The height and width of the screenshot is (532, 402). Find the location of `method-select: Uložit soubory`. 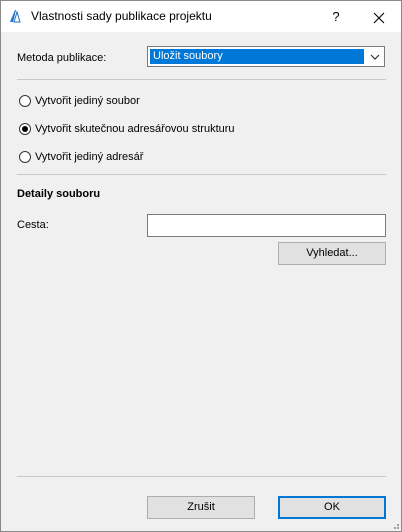

method-select: Uložit soubory is located at coordinates (266, 56).